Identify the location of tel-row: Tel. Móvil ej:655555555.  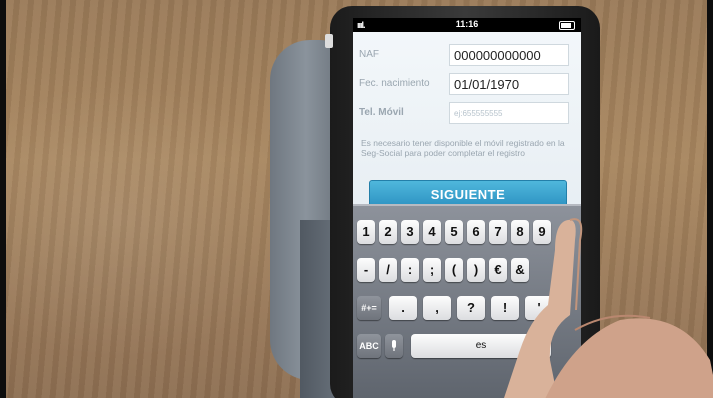
(467, 114).